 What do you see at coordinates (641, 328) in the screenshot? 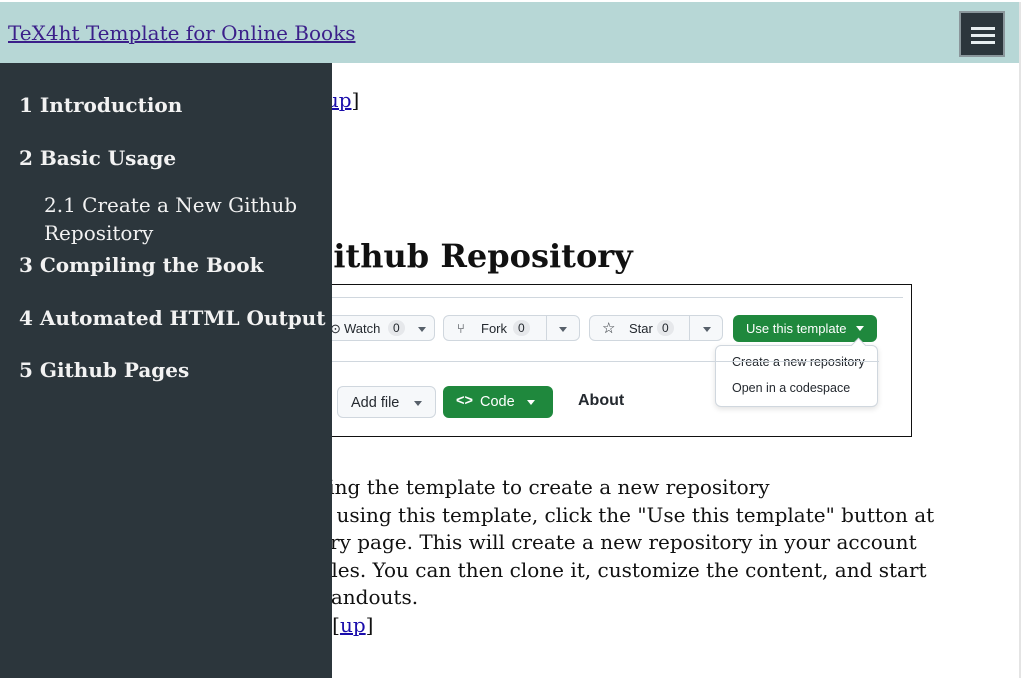
I see `star-label: Star` at bounding box center [641, 328].